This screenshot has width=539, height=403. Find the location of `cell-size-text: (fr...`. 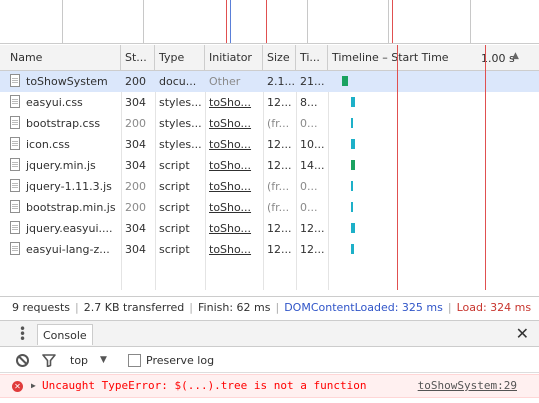

cell-size-text: (fr... is located at coordinates (278, 207).